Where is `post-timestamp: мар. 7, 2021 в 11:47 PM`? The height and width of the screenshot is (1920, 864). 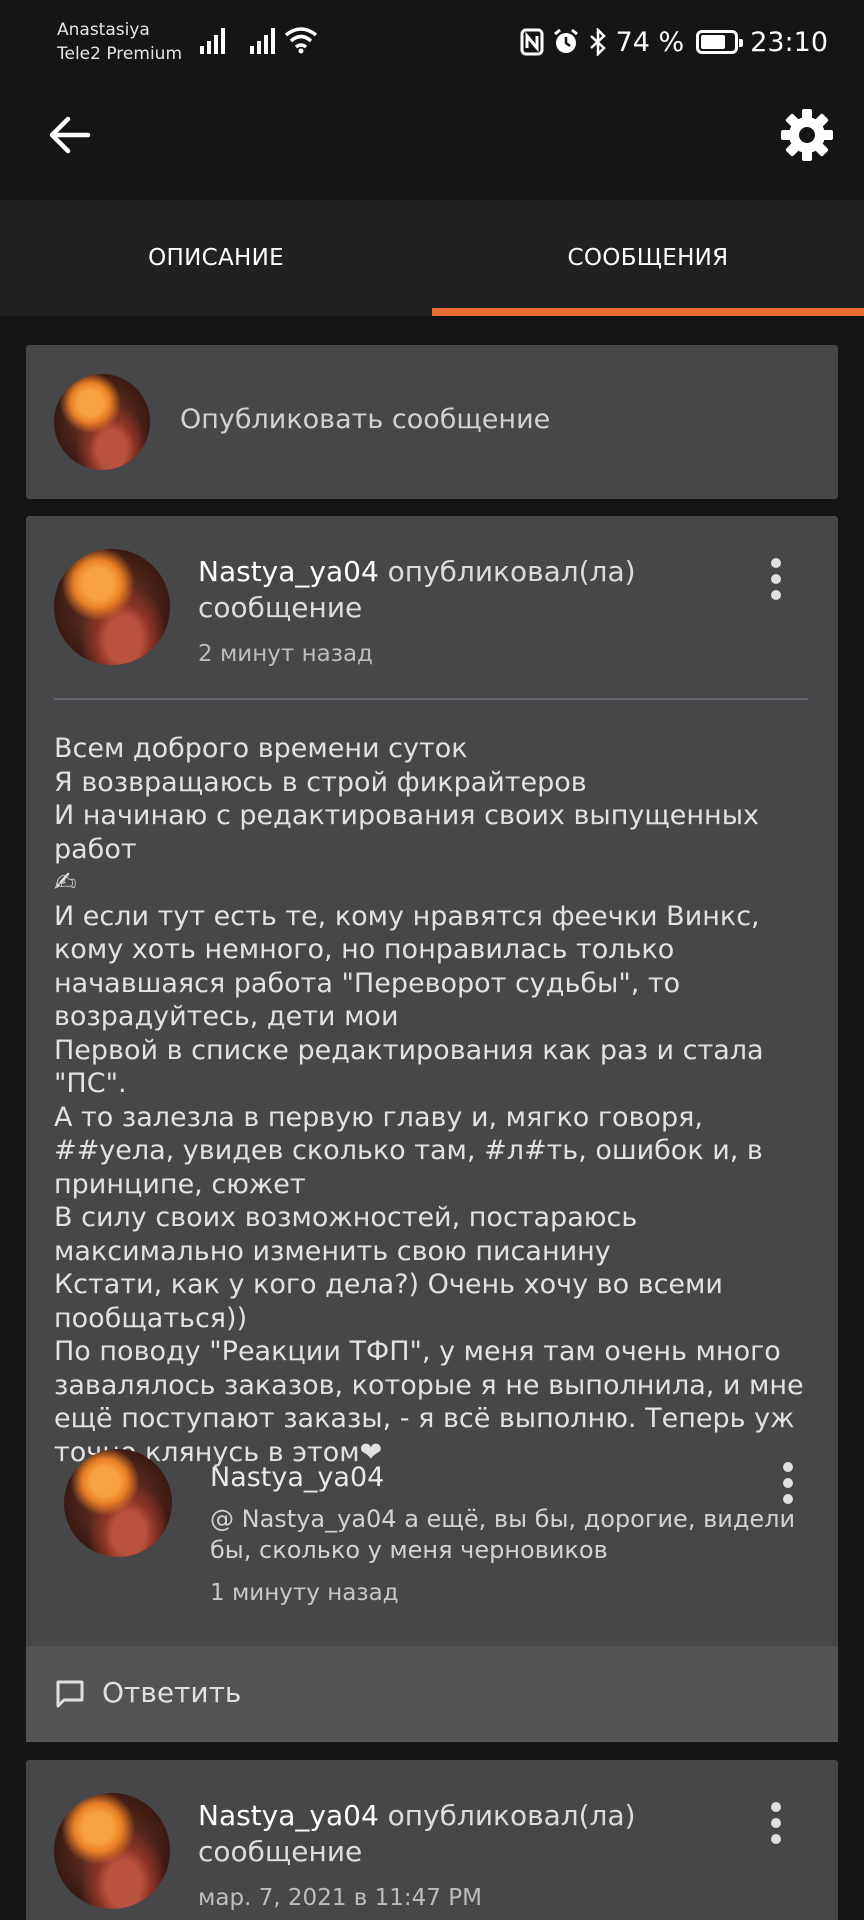
post-timestamp: мар. 7, 2021 в 11:47 PM is located at coordinates (340, 1898).